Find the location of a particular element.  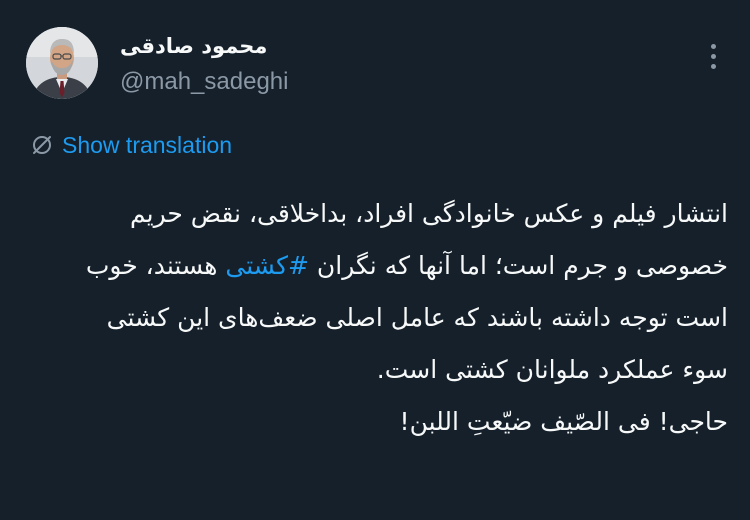

tweet-line-4: سوء عملکرد ملوانان کشتی است. is located at coordinates (552, 369).